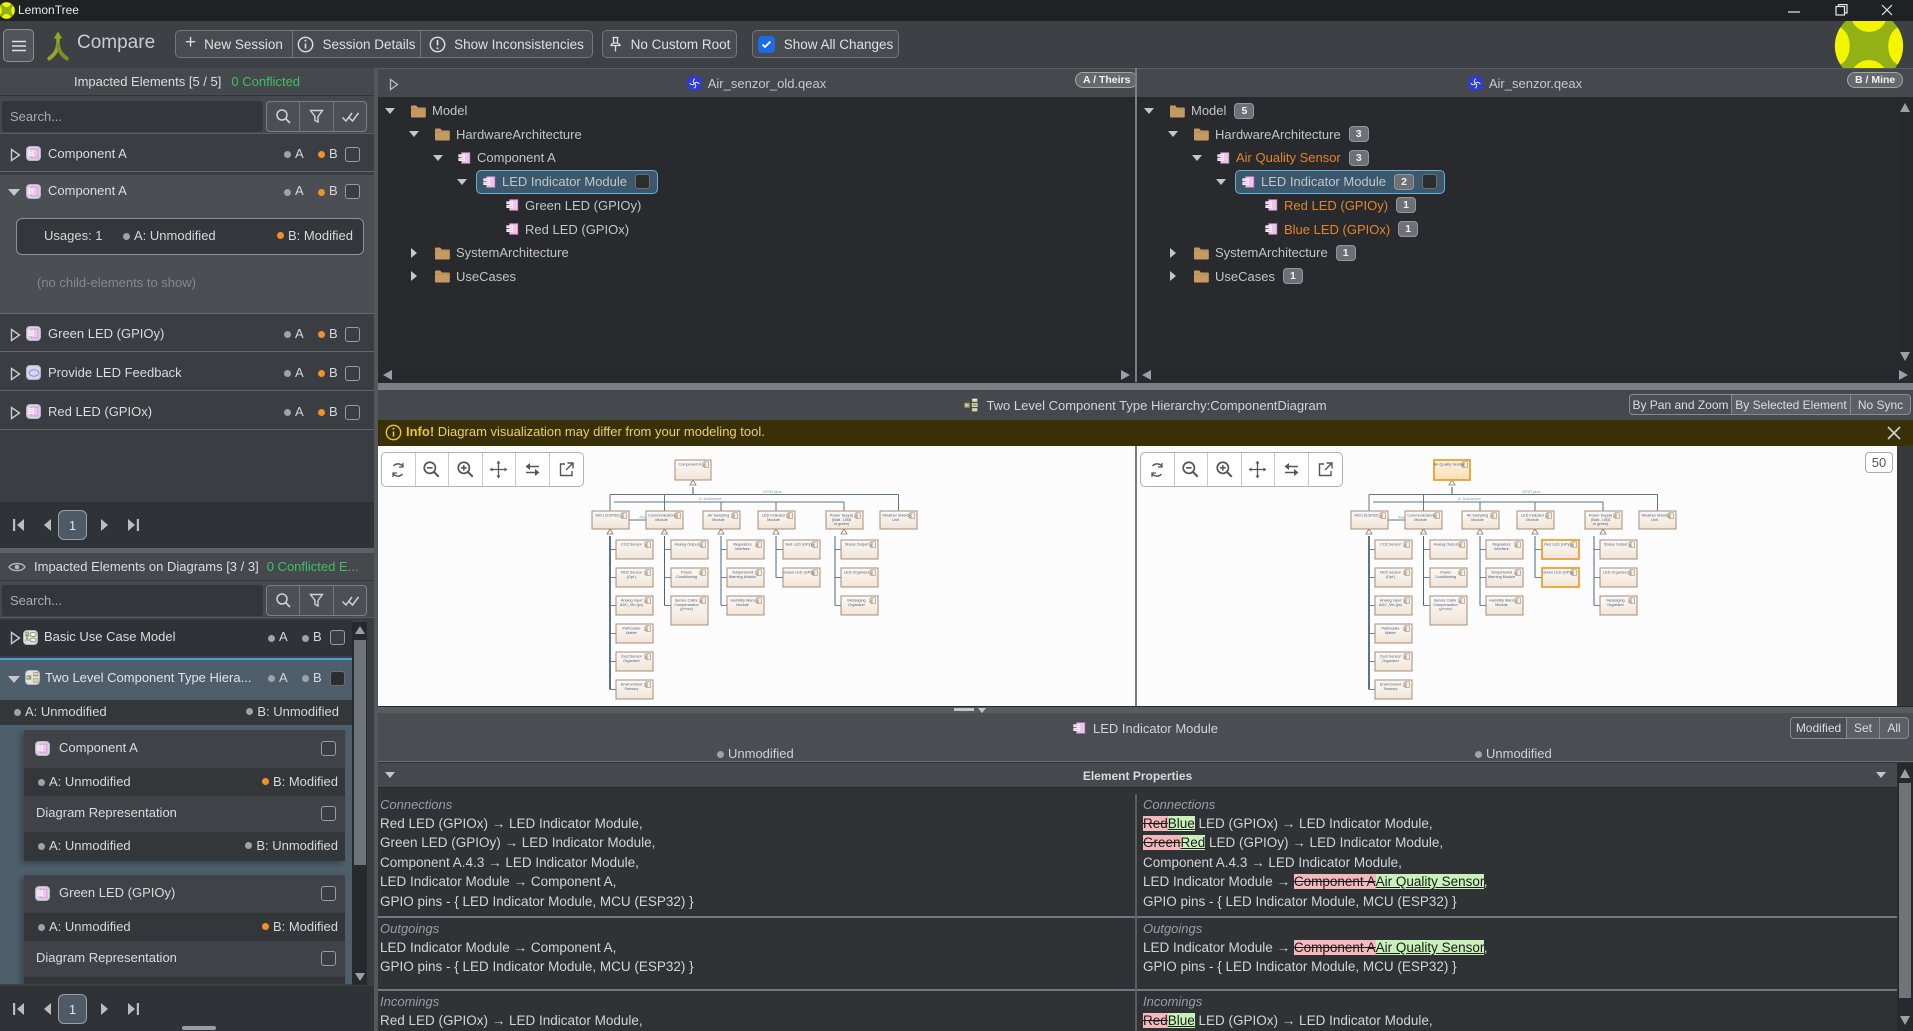 The image size is (1913, 1031). I want to click on svg-text: Air Quality Sensor, so click(1449, 465).